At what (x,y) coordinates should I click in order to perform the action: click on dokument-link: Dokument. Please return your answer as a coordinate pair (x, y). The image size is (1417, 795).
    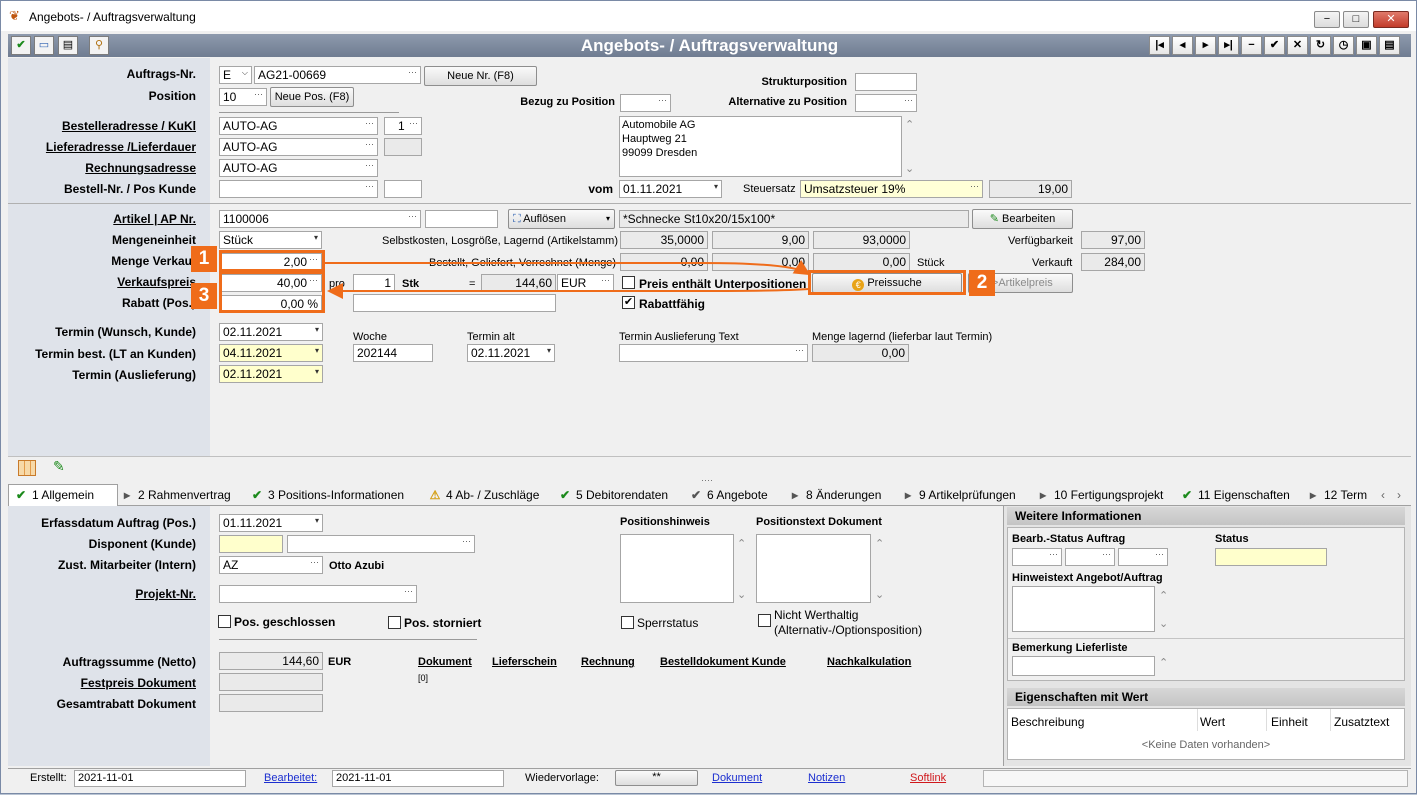
    Looking at the image, I should click on (445, 662).